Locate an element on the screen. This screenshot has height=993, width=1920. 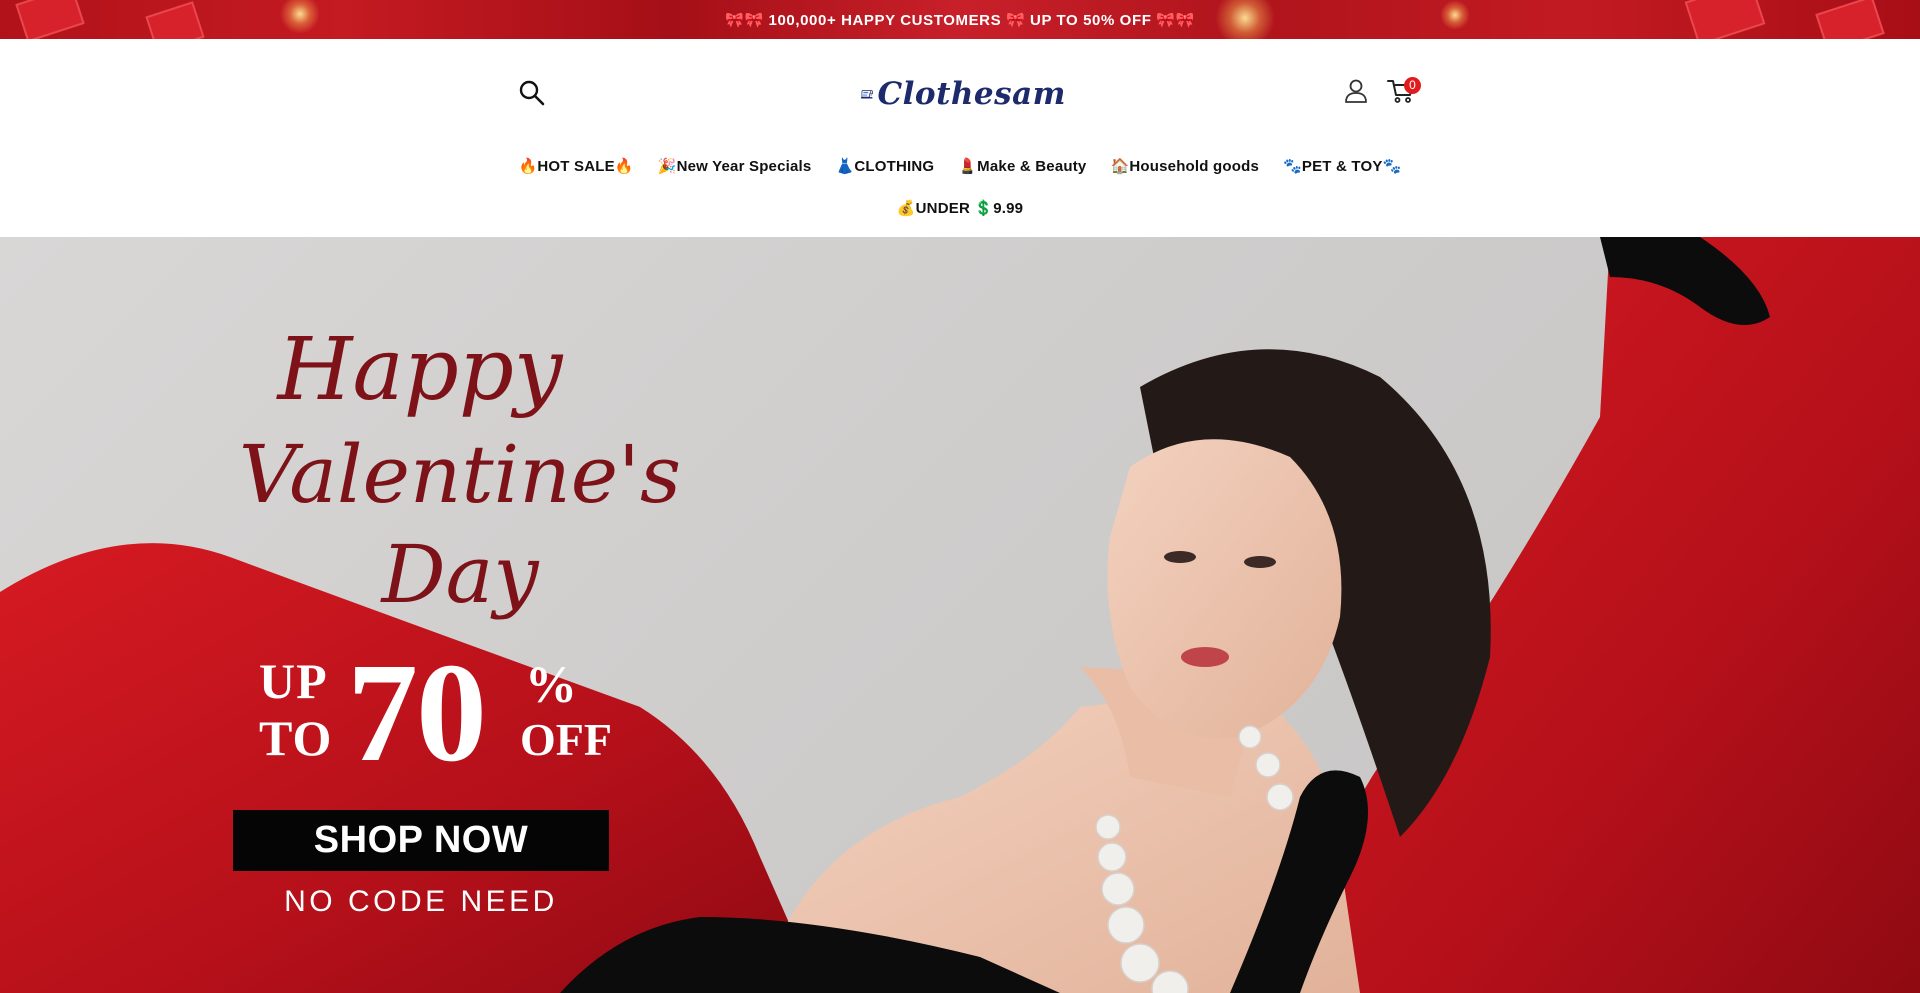
no-code-note: NO CODE NEED is located at coordinates (421, 901).